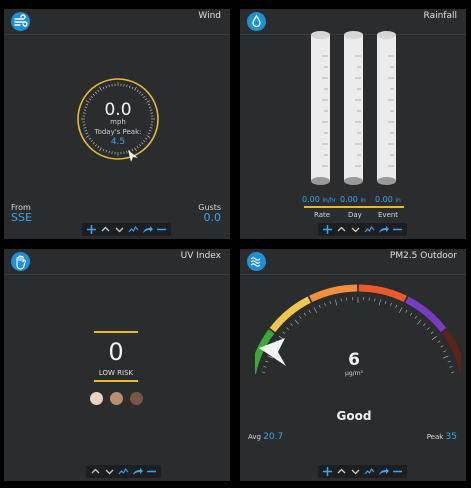 This screenshot has height=488, width=471. Describe the element at coordinates (116, 332) in the screenshot. I see `uv-top-line` at that location.